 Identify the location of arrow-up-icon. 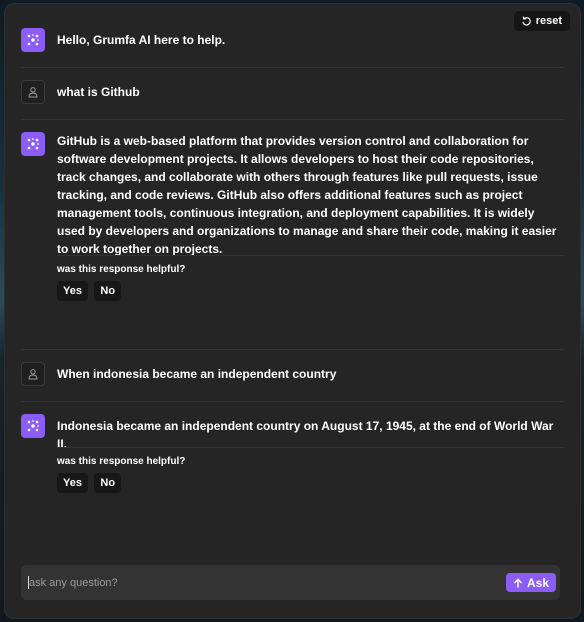
(518, 582).